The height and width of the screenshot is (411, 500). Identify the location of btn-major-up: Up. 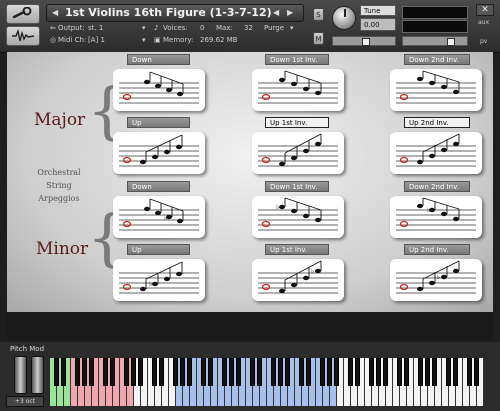
(158, 122).